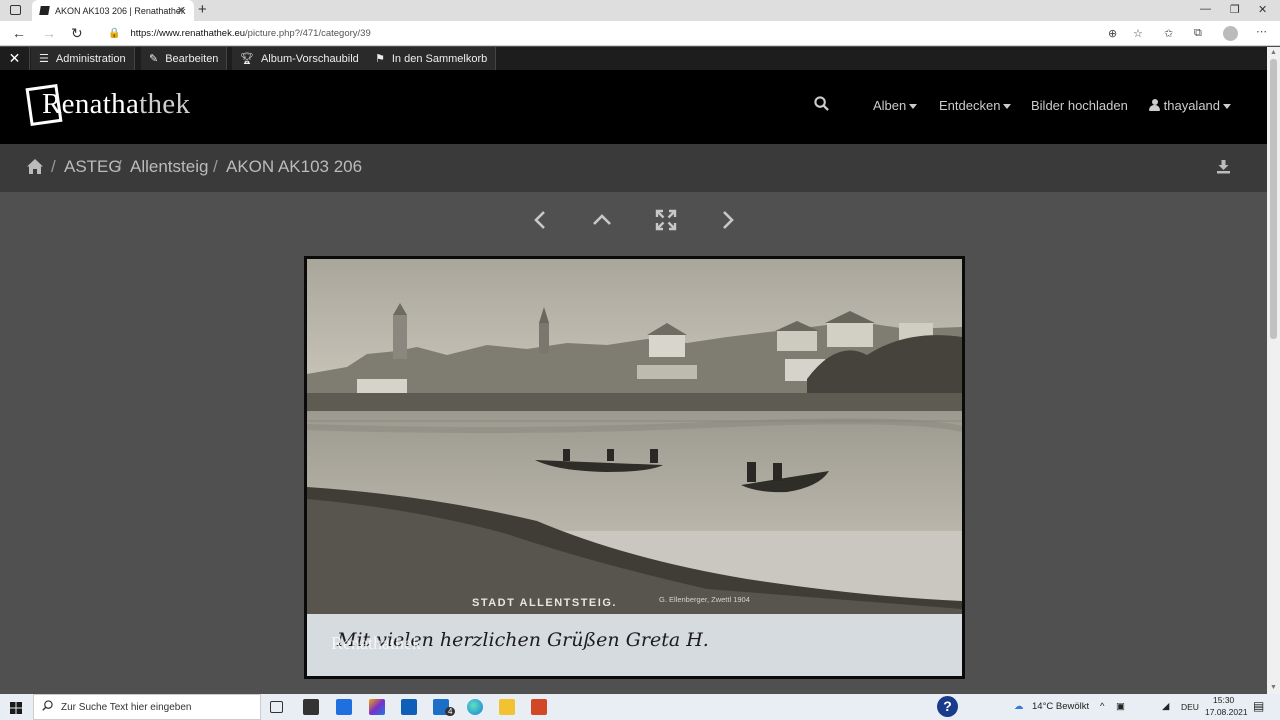  I want to click on admin-button-album-thumbnail: 🏆︎ Album-Vorschaubild, so click(300, 58).